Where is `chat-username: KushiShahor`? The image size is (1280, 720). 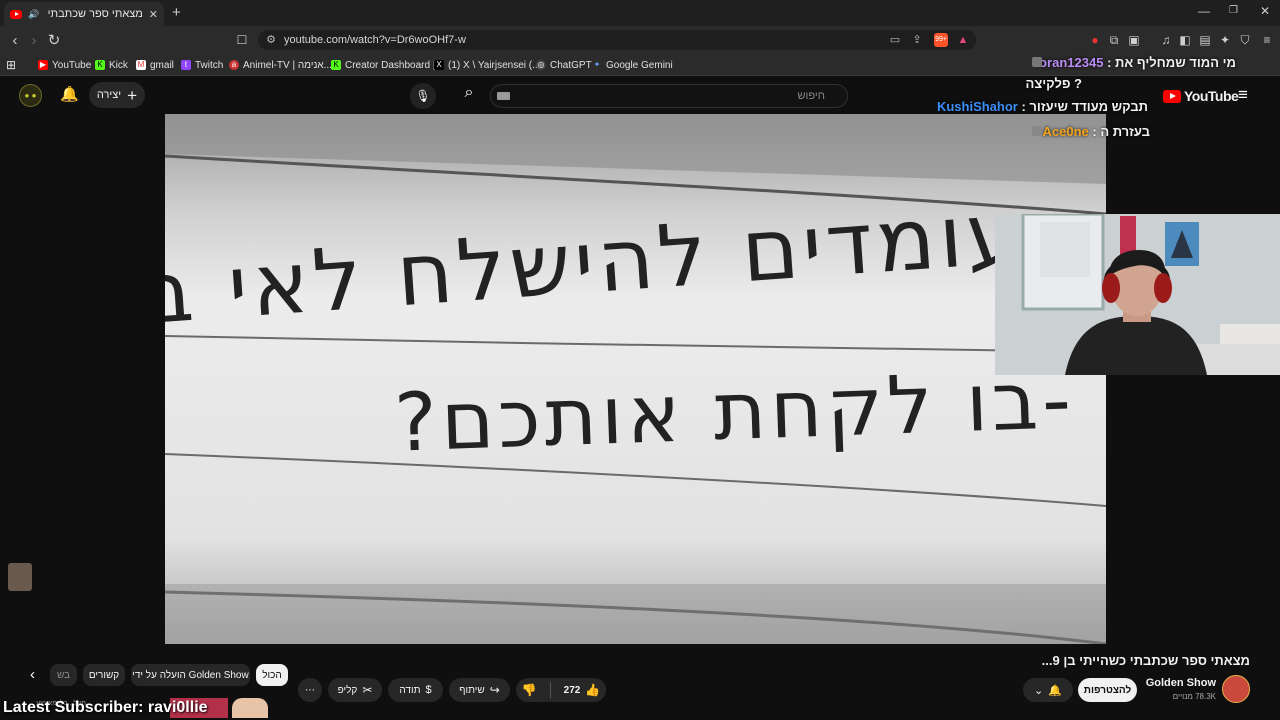 chat-username: KushiShahor is located at coordinates (977, 106).